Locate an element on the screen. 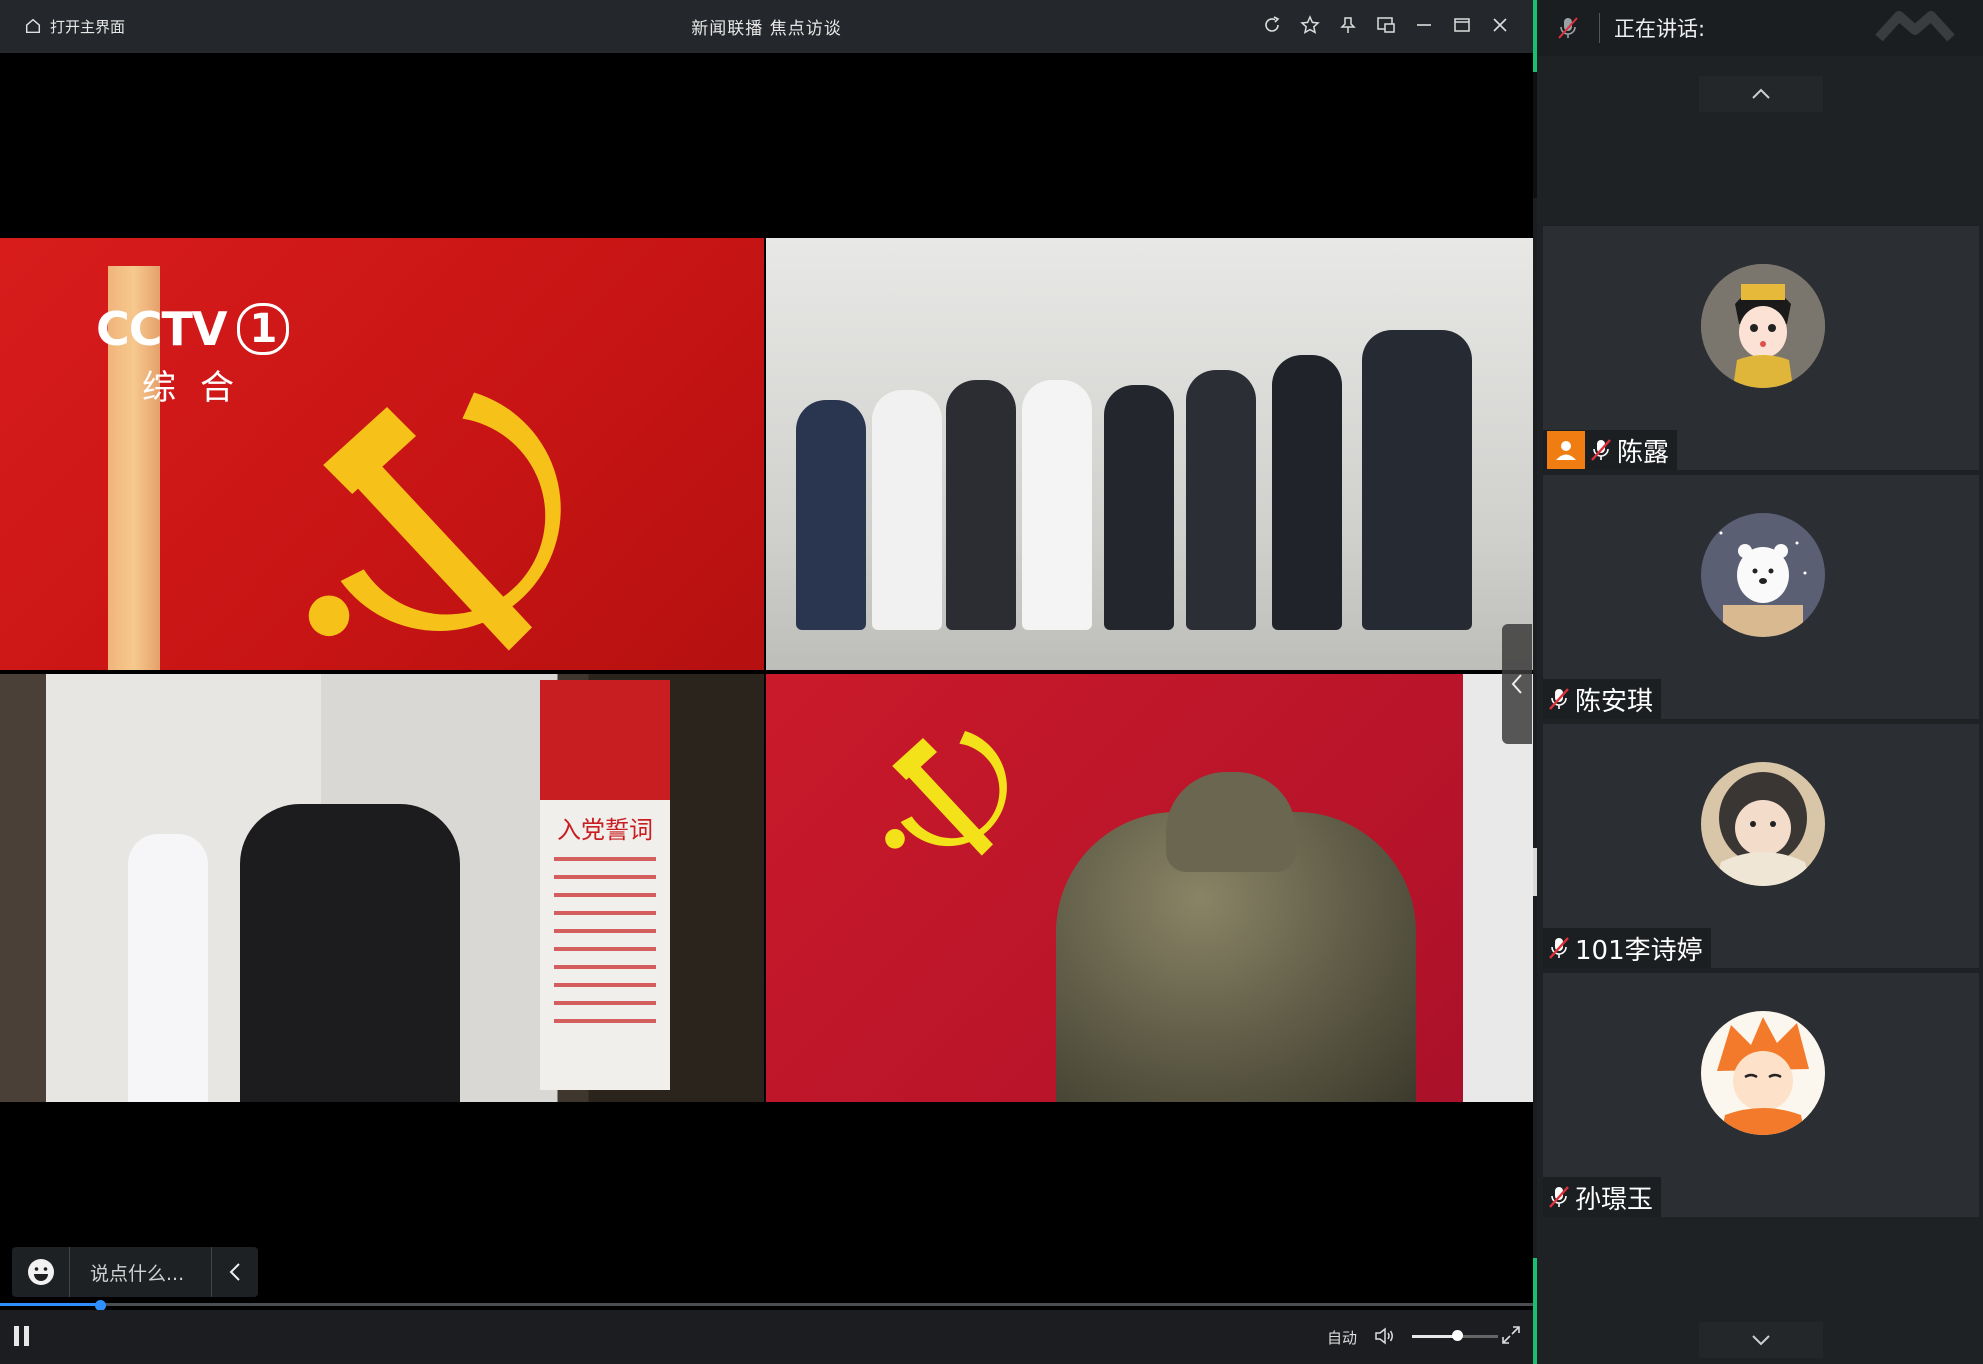 The width and height of the screenshot is (1983, 1364). avatar-anime-icon is located at coordinates (1763, 1073).